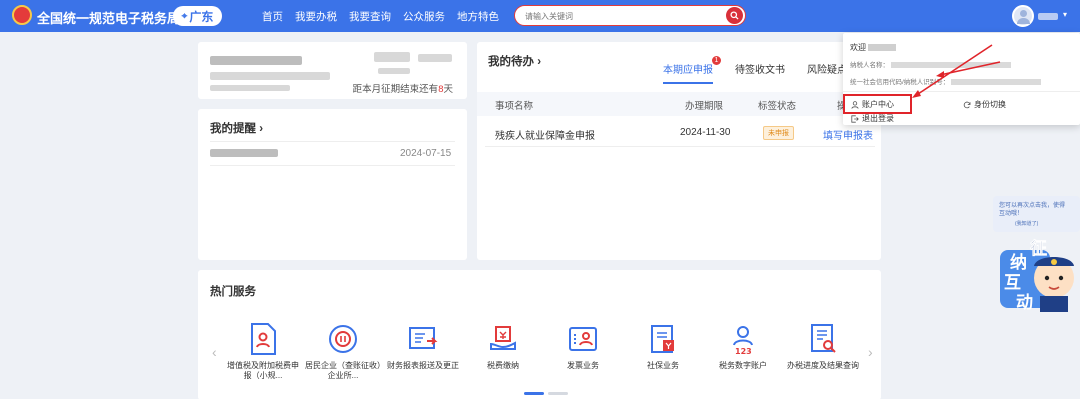 This screenshot has height=399, width=1080. Describe the element at coordinates (256, 60) in the screenshot. I see `redacted-name` at that location.